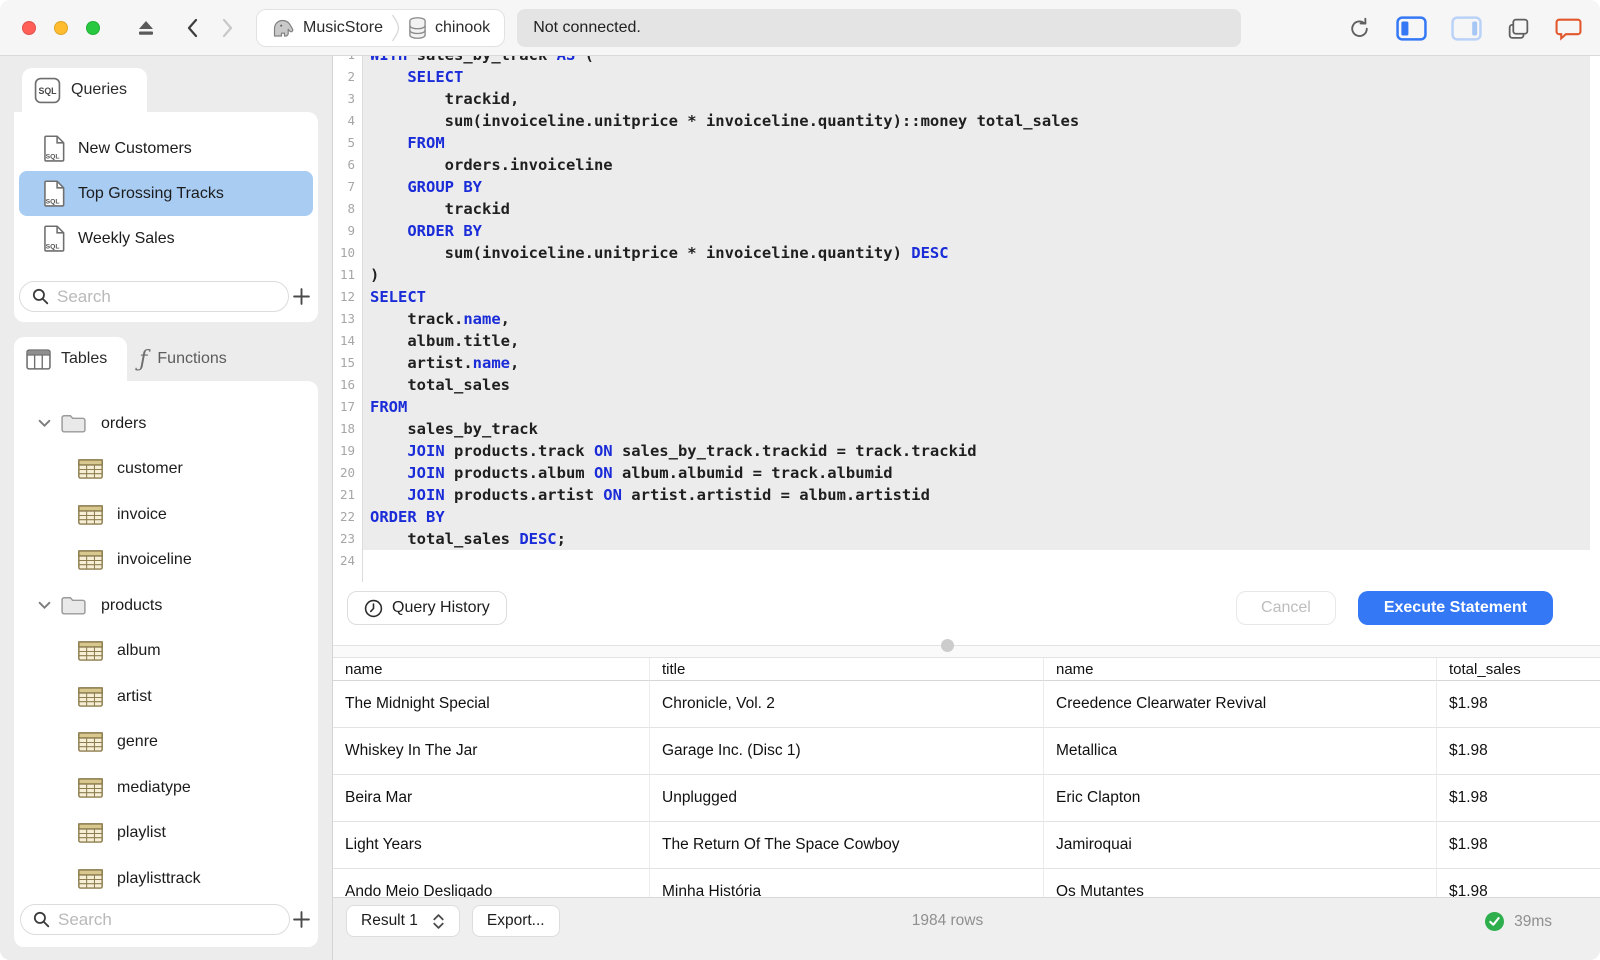 This screenshot has height=960, width=1600. I want to click on table-name: album, so click(139, 651).